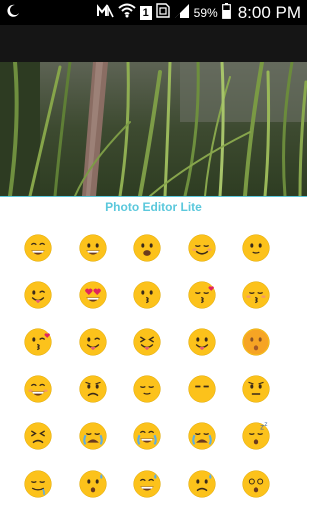 The height and width of the screenshot is (512, 320). I want to click on relieved-face-icon, so click(147, 389).